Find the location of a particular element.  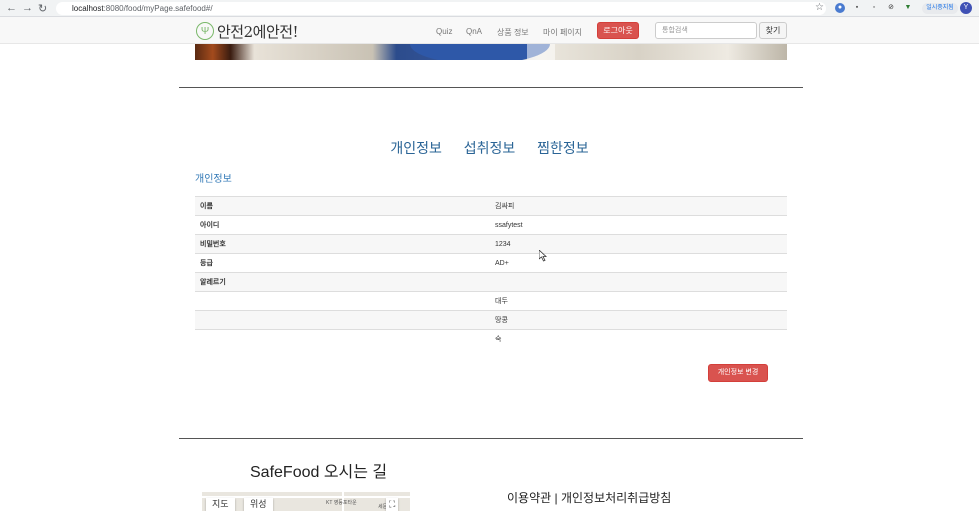

row-value: ssafytest is located at coordinates (638, 225).